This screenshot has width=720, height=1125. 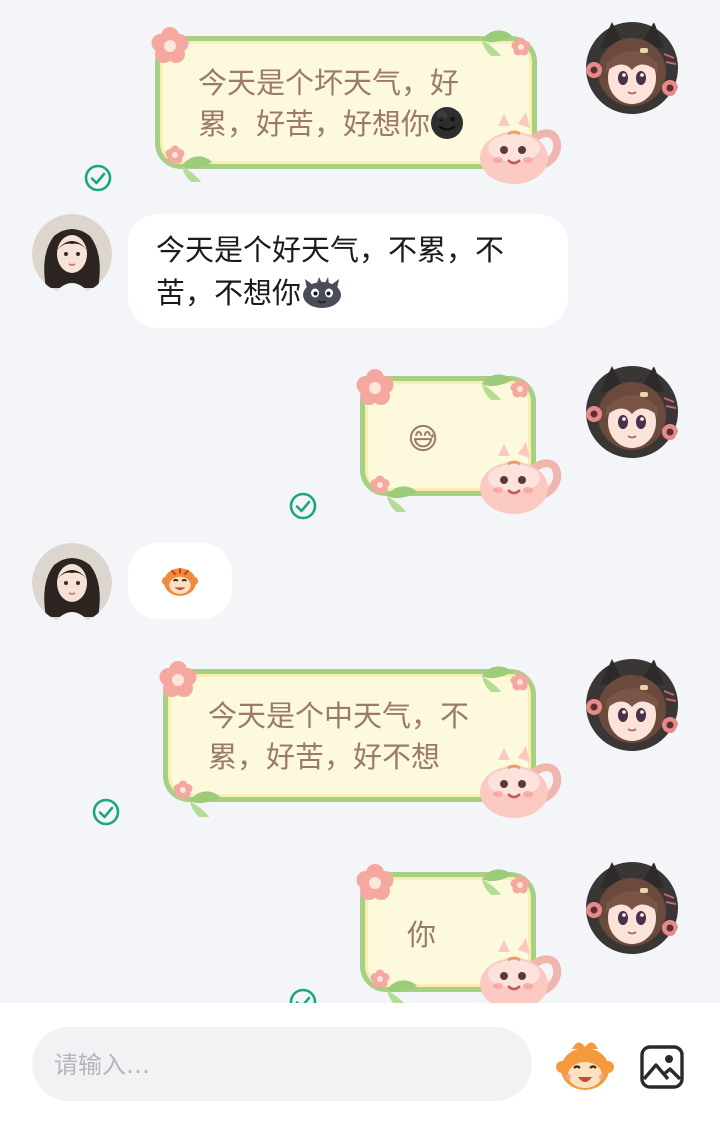 I want to click on message-input-container, so click(x=282, y=1065).